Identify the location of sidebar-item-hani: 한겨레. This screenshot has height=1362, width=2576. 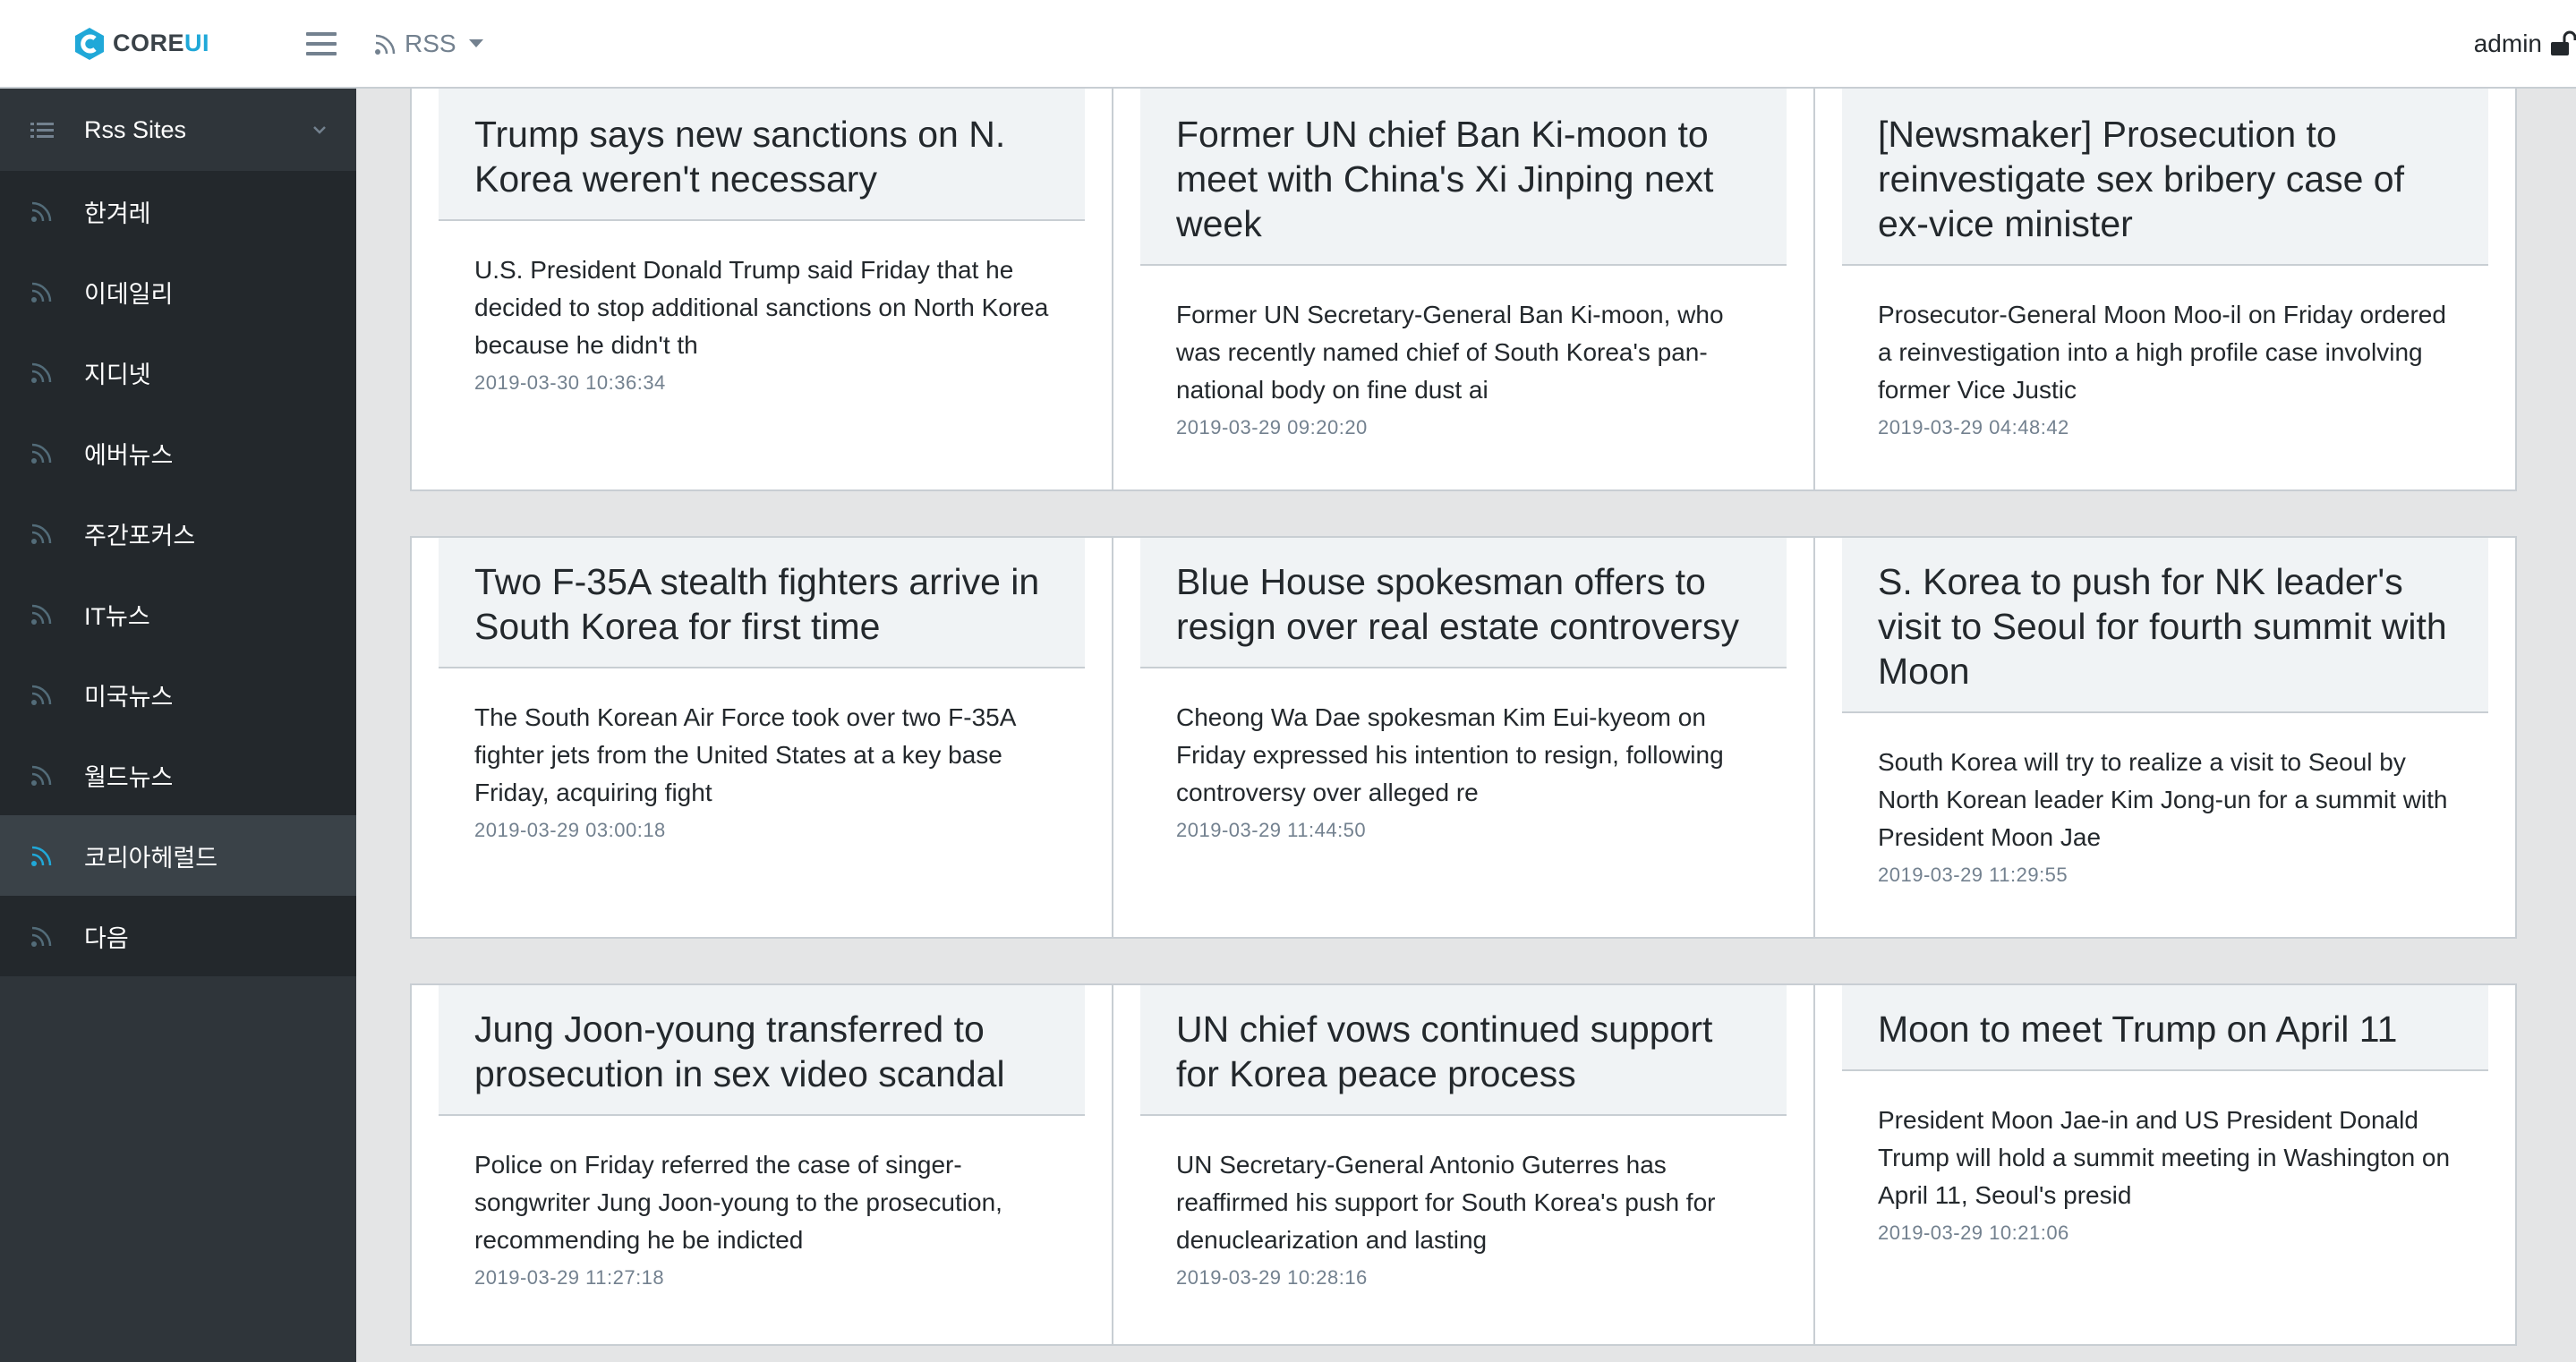
(178, 211).